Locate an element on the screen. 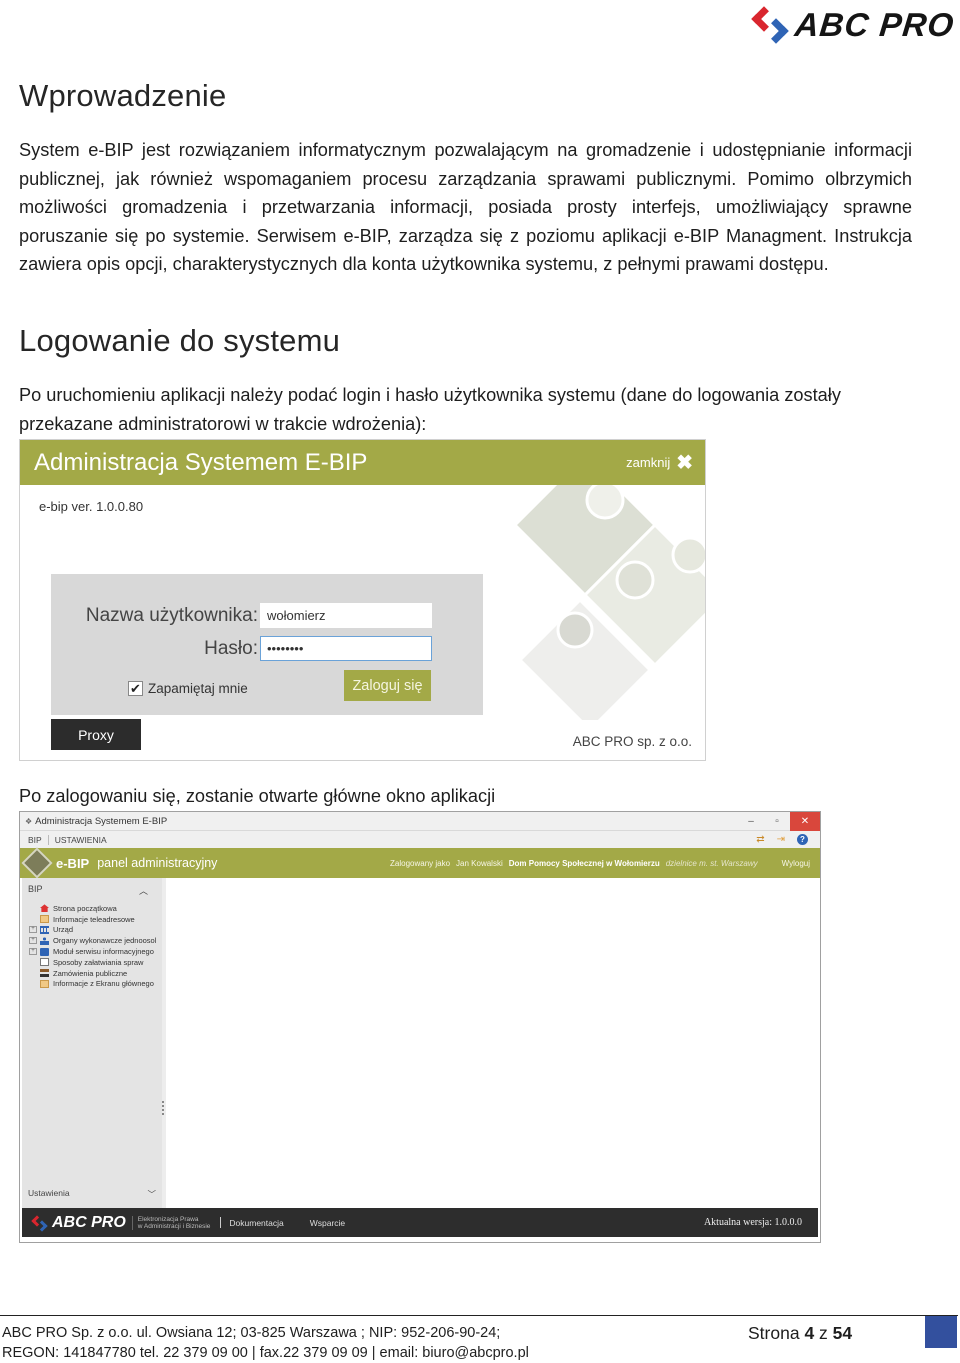  tree-item-organy-wykonawcze: + Organy wykonawcze jednoosol is located at coordinates (92, 940).